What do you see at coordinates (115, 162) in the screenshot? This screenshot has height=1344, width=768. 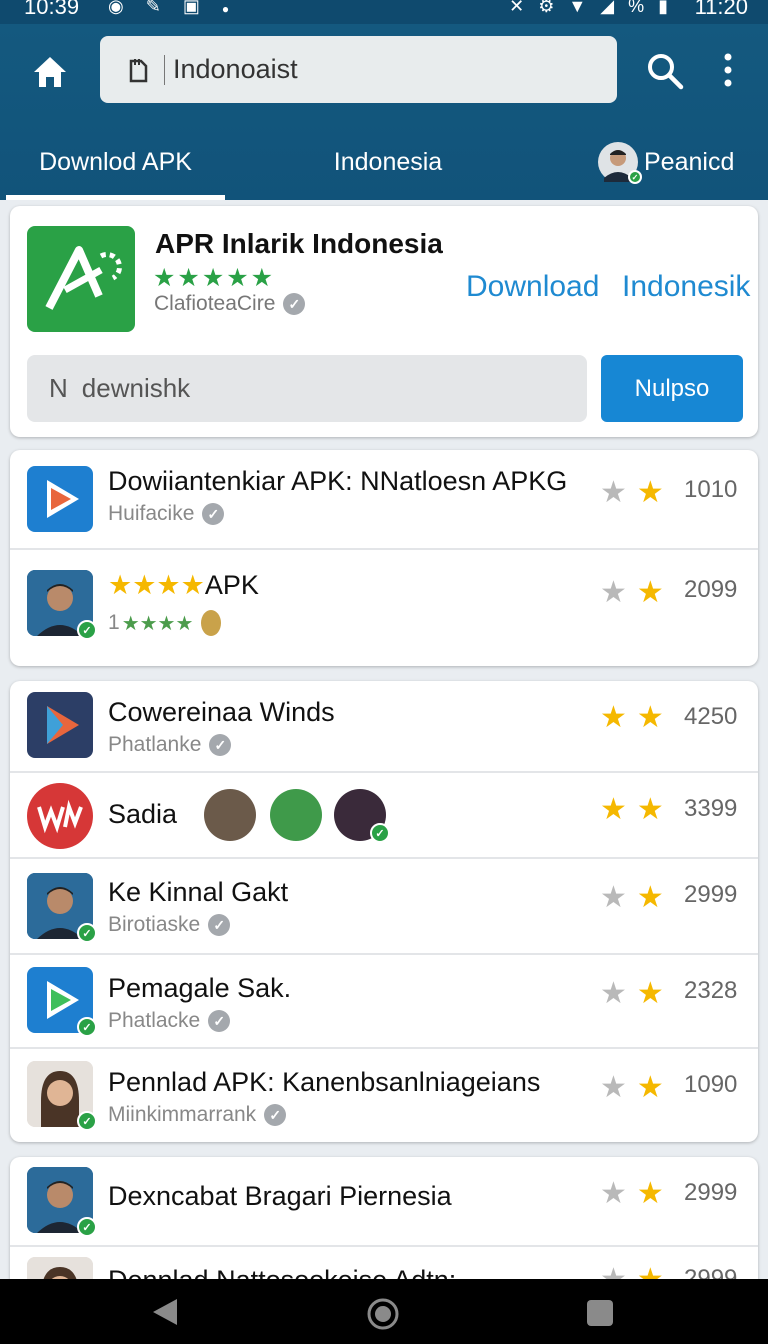 I see `tab-download-apk: Downlod APK` at bounding box center [115, 162].